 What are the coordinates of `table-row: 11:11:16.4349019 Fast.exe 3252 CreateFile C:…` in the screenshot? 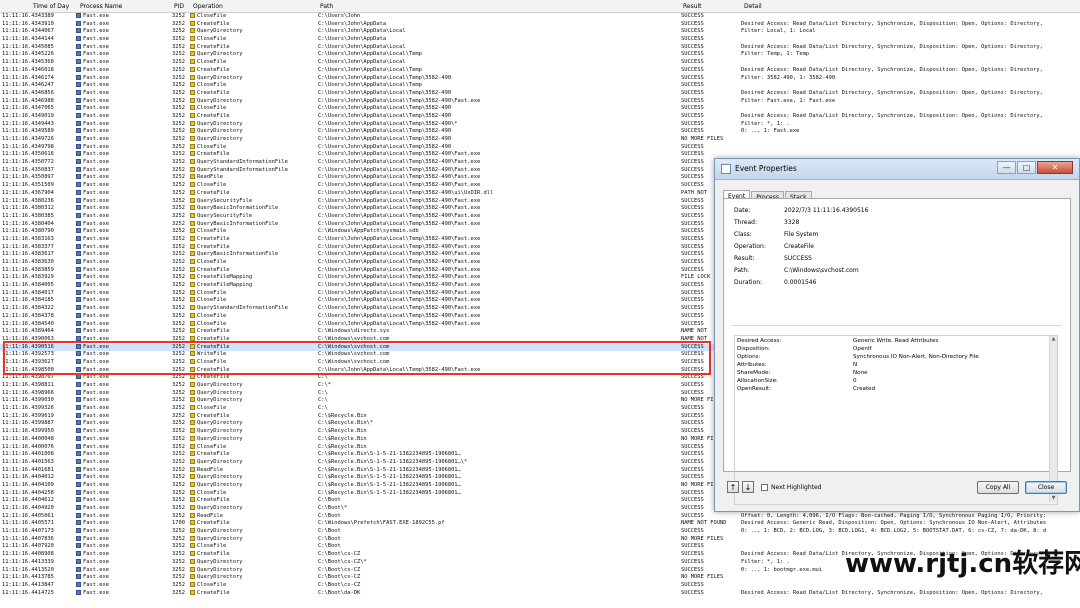 It's located at (540, 116).